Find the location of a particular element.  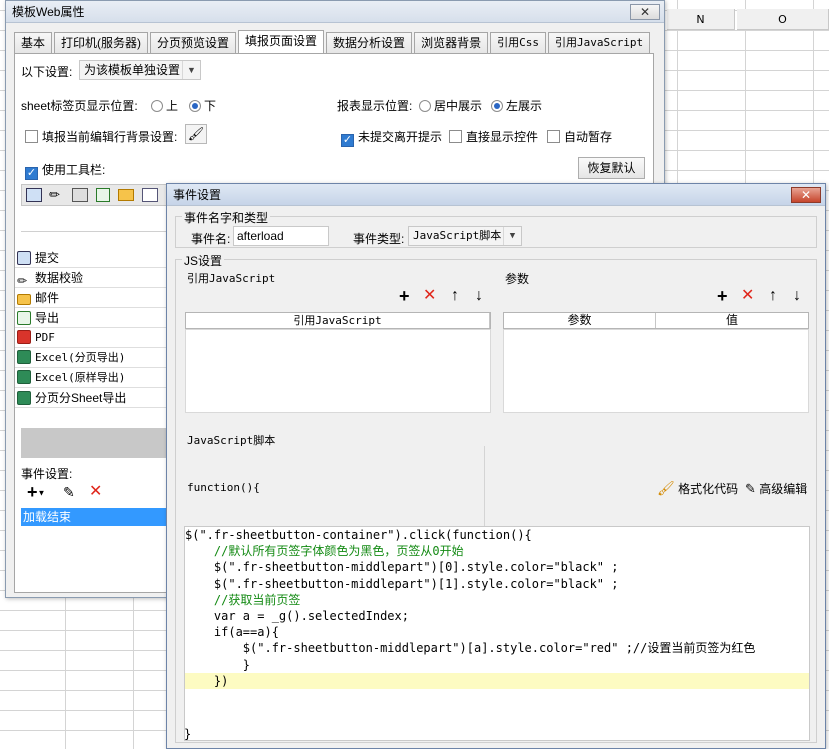

list-scroll-area is located at coordinates (101, 443).